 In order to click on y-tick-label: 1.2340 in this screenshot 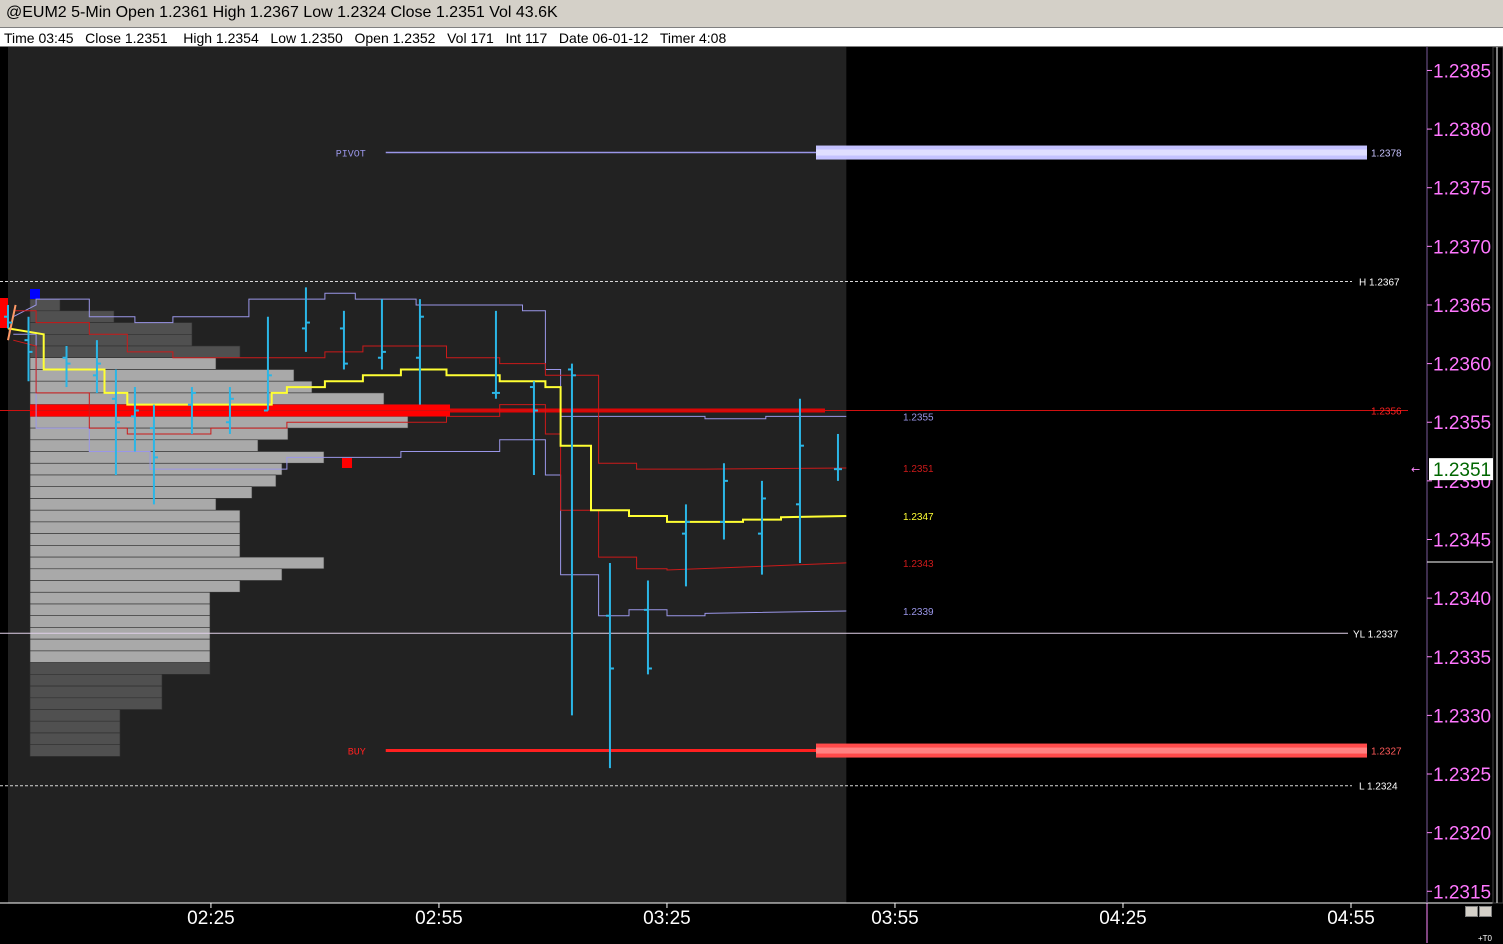, I will do `click(1462, 599)`.